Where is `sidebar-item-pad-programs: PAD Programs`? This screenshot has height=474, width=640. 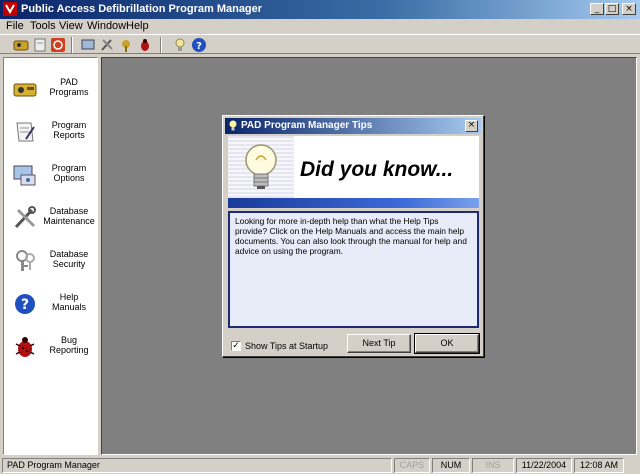
sidebar-item-pad-programs: PAD Programs is located at coordinates (50, 91).